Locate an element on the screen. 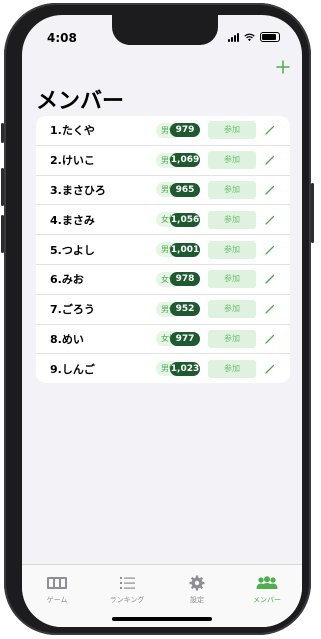  member-name: 1.たくや is located at coordinates (72, 131).